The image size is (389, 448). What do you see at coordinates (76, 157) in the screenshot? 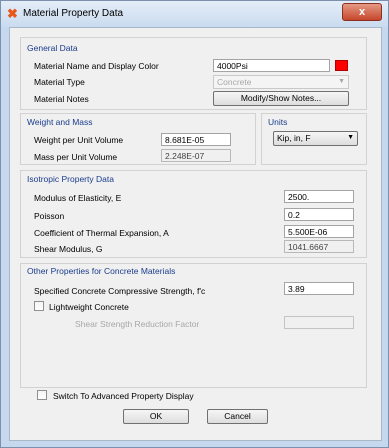
I see `mass-per-unit-volume-label: Mass per Unit Volume` at bounding box center [76, 157].